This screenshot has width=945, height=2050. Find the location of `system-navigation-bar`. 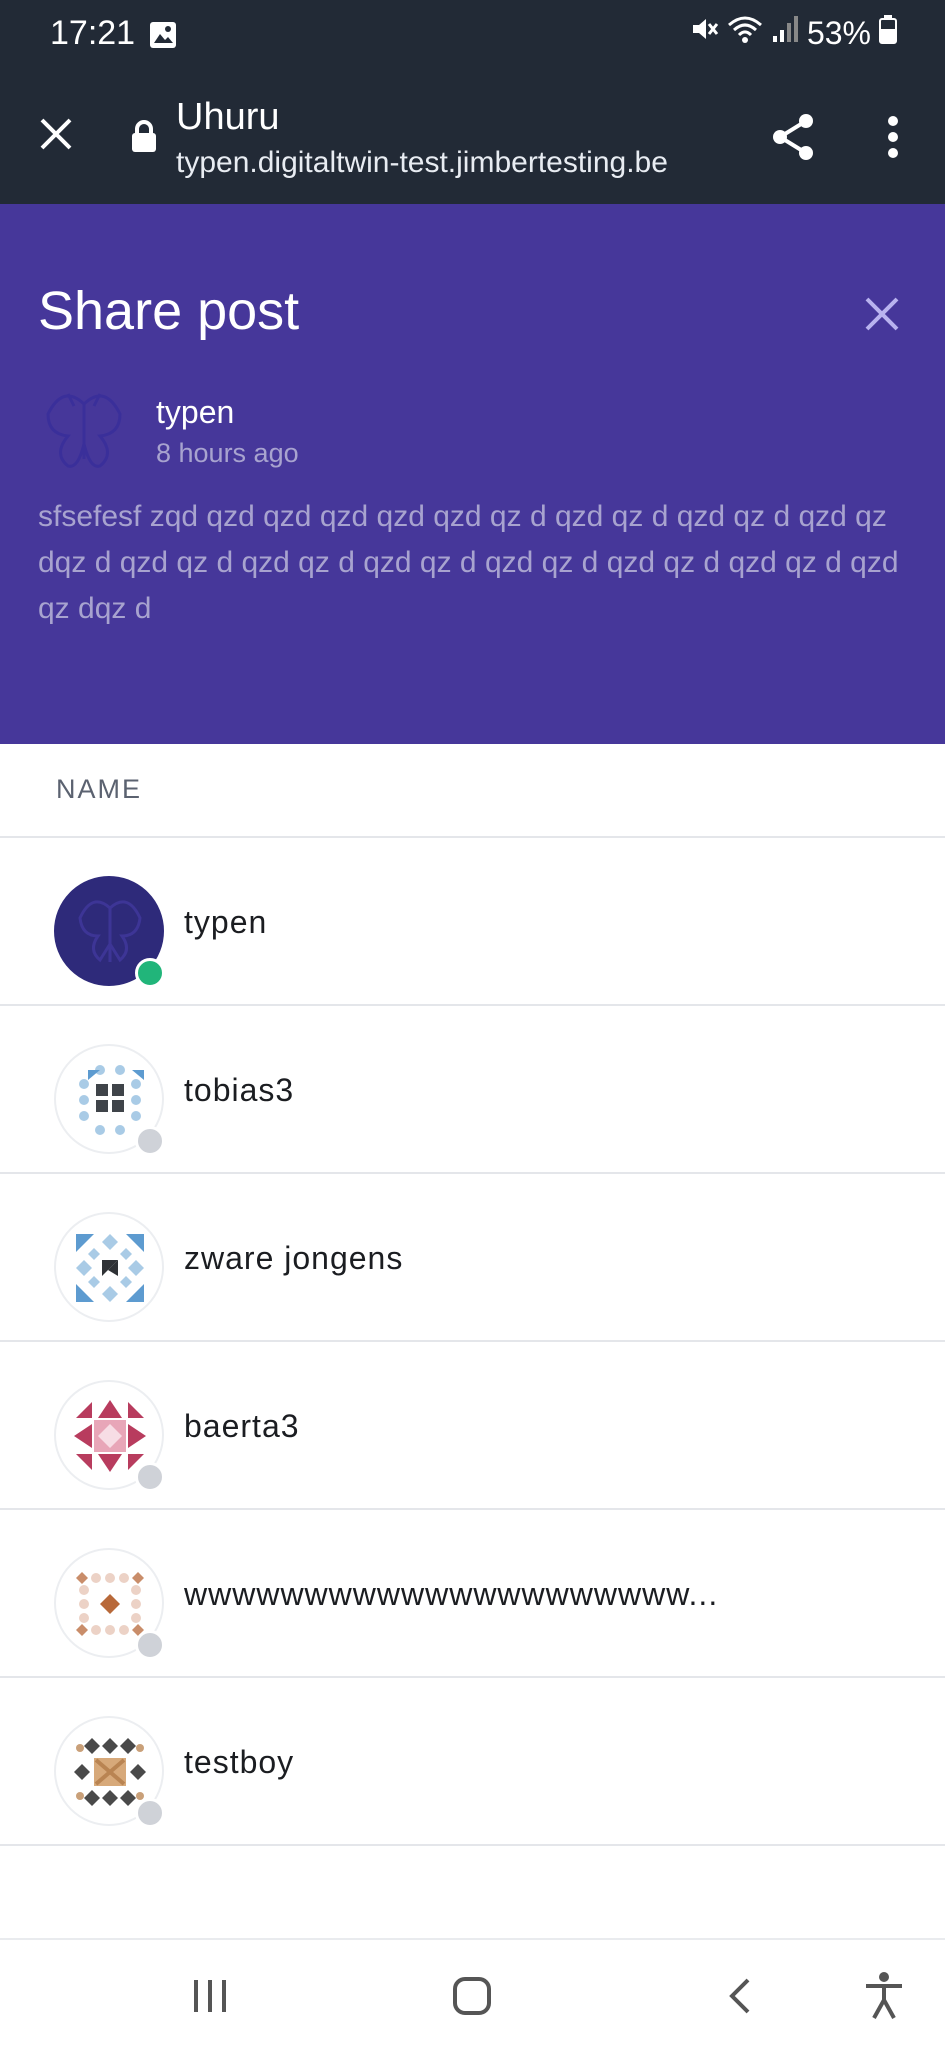

system-navigation-bar is located at coordinates (472, 1994).